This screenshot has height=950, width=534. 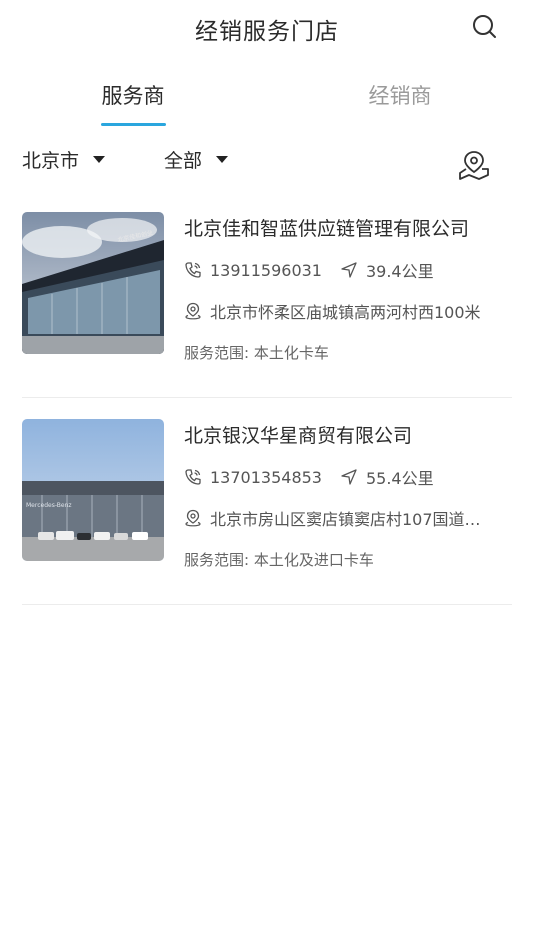 What do you see at coordinates (256, 353) in the screenshot?
I see `service-scope: 服务范围: 本土化卡车` at bounding box center [256, 353].